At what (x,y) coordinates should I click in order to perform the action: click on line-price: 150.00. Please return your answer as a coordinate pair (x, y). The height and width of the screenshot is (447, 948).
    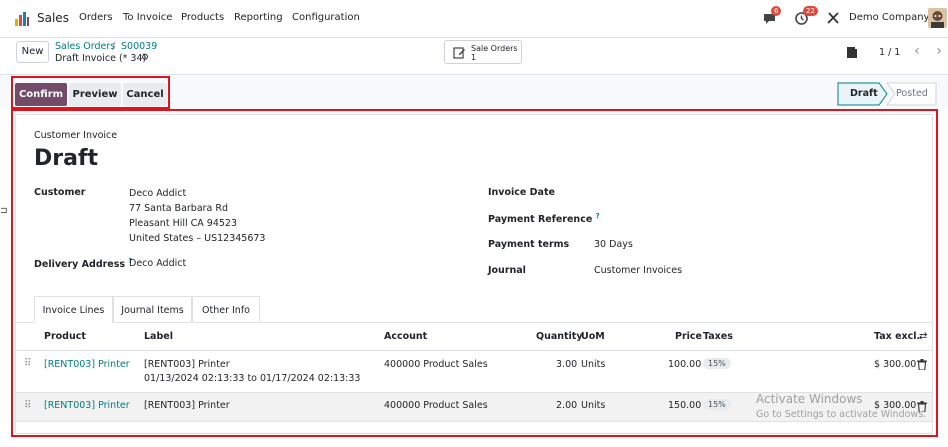
    Looking at the image, I should click on (684, 405).